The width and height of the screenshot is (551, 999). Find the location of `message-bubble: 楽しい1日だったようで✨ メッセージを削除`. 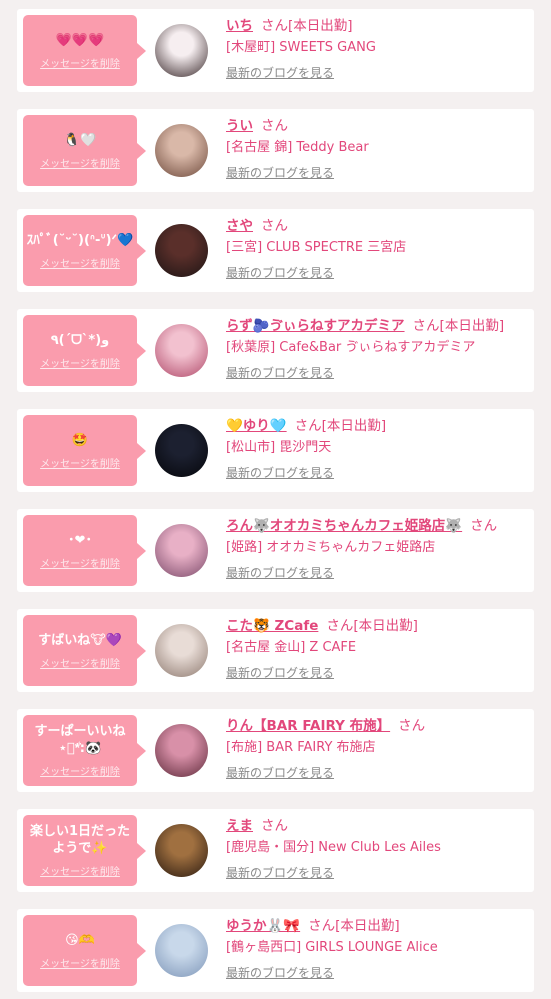

message-bubble: 楽しい1日だったようで✨ メッセージを削除 is located at coordinates (84, 850).